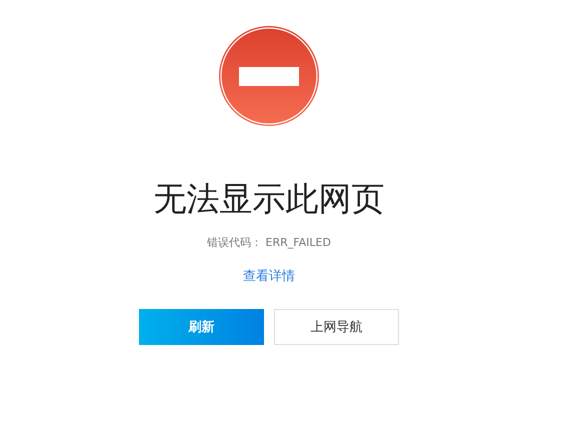 The image size is (563, 431). Describe the element at coordinates (269, 277) in the screenshot. I see `details-link: 查看详情` at that location.